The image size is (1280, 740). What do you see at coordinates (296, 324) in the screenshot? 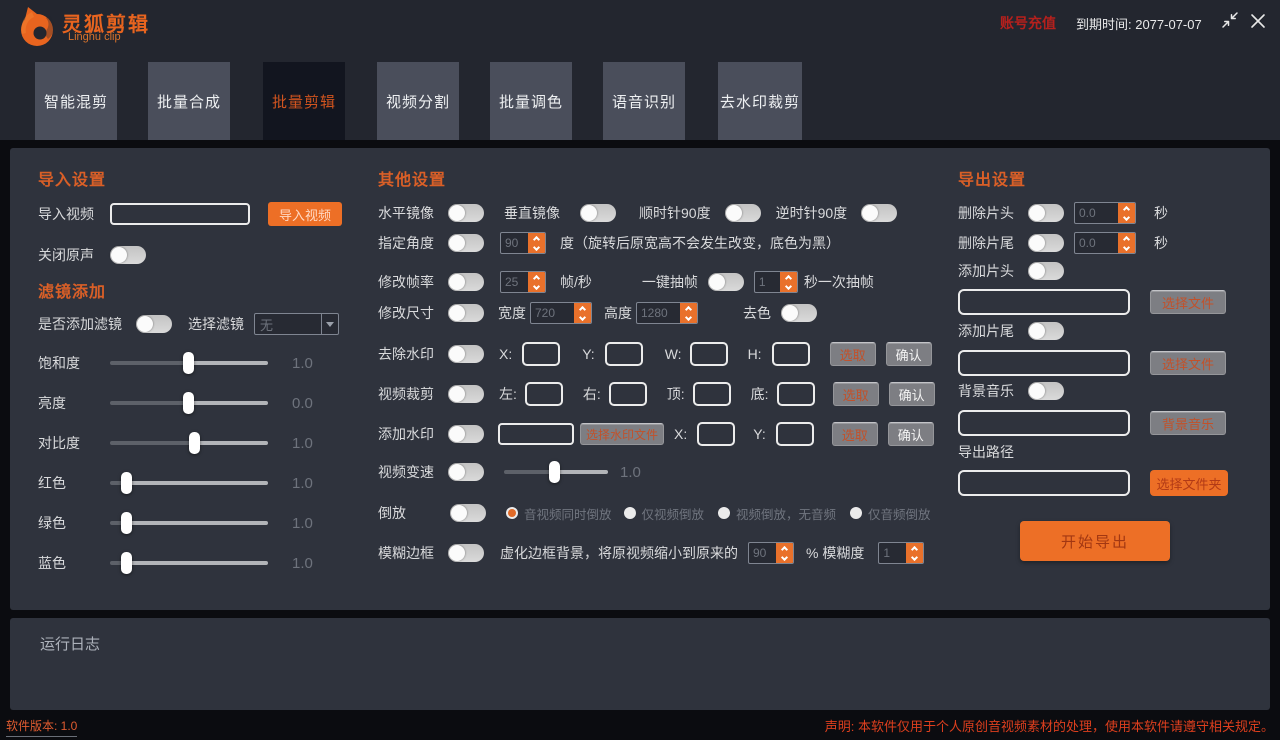
I see `filter-select-dropdown: 无` at bounding box center [296, 324].